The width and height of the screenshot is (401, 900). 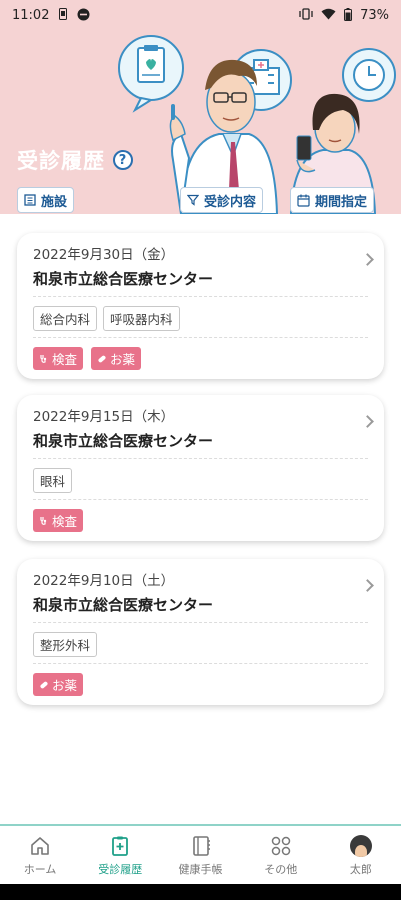 What do you see at coordinates (123, 160) in the screenshot?
I see `help-icon: ?` at bounding box center [123, 160].